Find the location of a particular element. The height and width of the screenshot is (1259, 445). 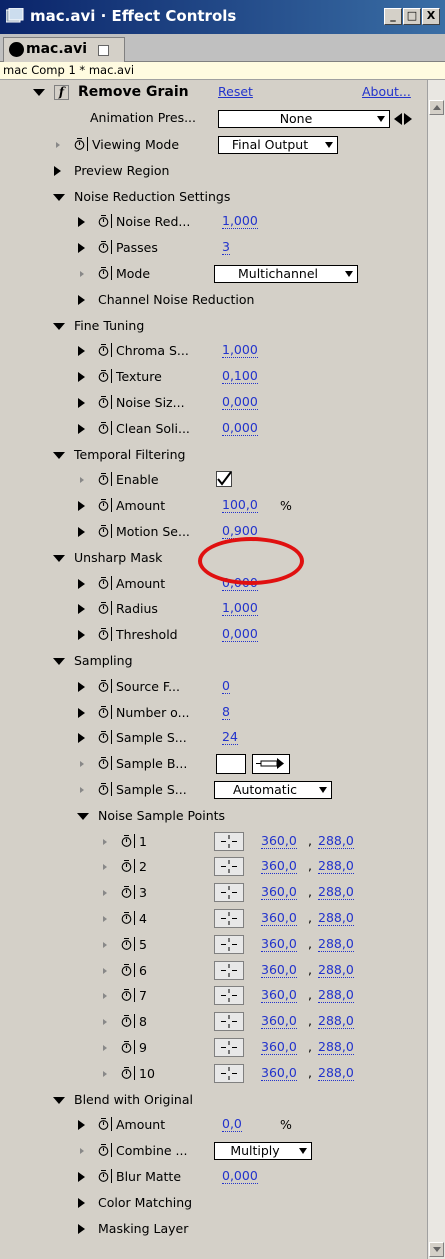

tab-mac-avi: mac.avi is located at coordinates (64, 49).